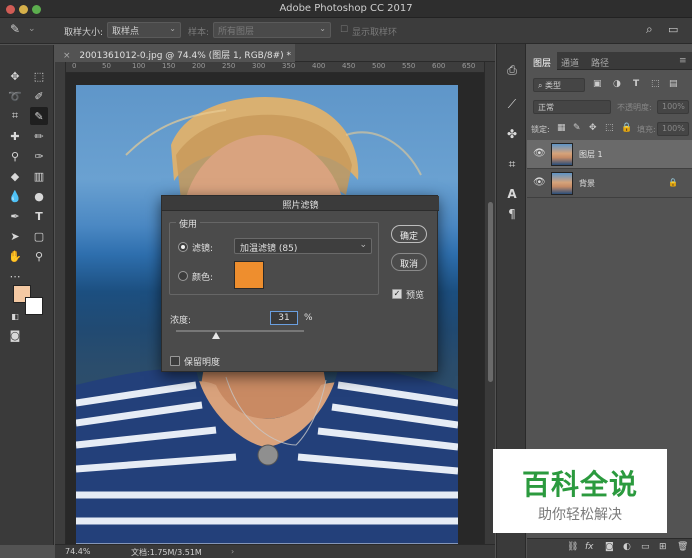 This screenshot has height=558, width=692. Describe the element at coordinates (572, 107) in the screenshot. I see `blend-mode-select: 正常` at that location.